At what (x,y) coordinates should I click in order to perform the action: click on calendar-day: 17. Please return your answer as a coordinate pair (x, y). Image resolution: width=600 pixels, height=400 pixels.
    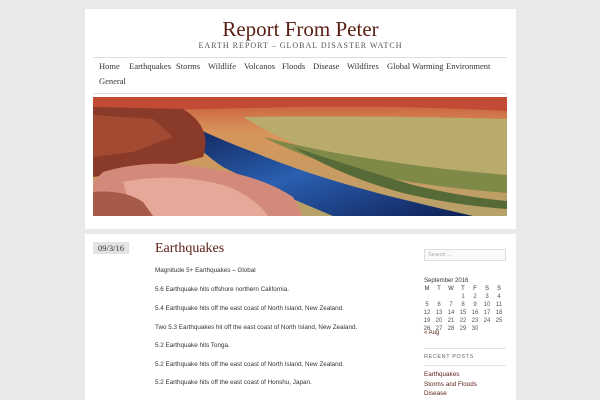
    Looking at the image, I should click on (487, 313).